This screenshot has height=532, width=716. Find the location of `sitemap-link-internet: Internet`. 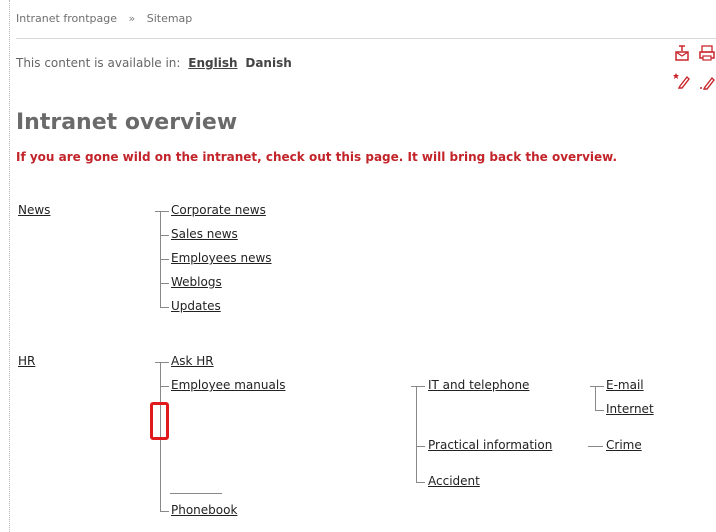

sitemap-link-internet: Internet is located at coordinates (630, 409).